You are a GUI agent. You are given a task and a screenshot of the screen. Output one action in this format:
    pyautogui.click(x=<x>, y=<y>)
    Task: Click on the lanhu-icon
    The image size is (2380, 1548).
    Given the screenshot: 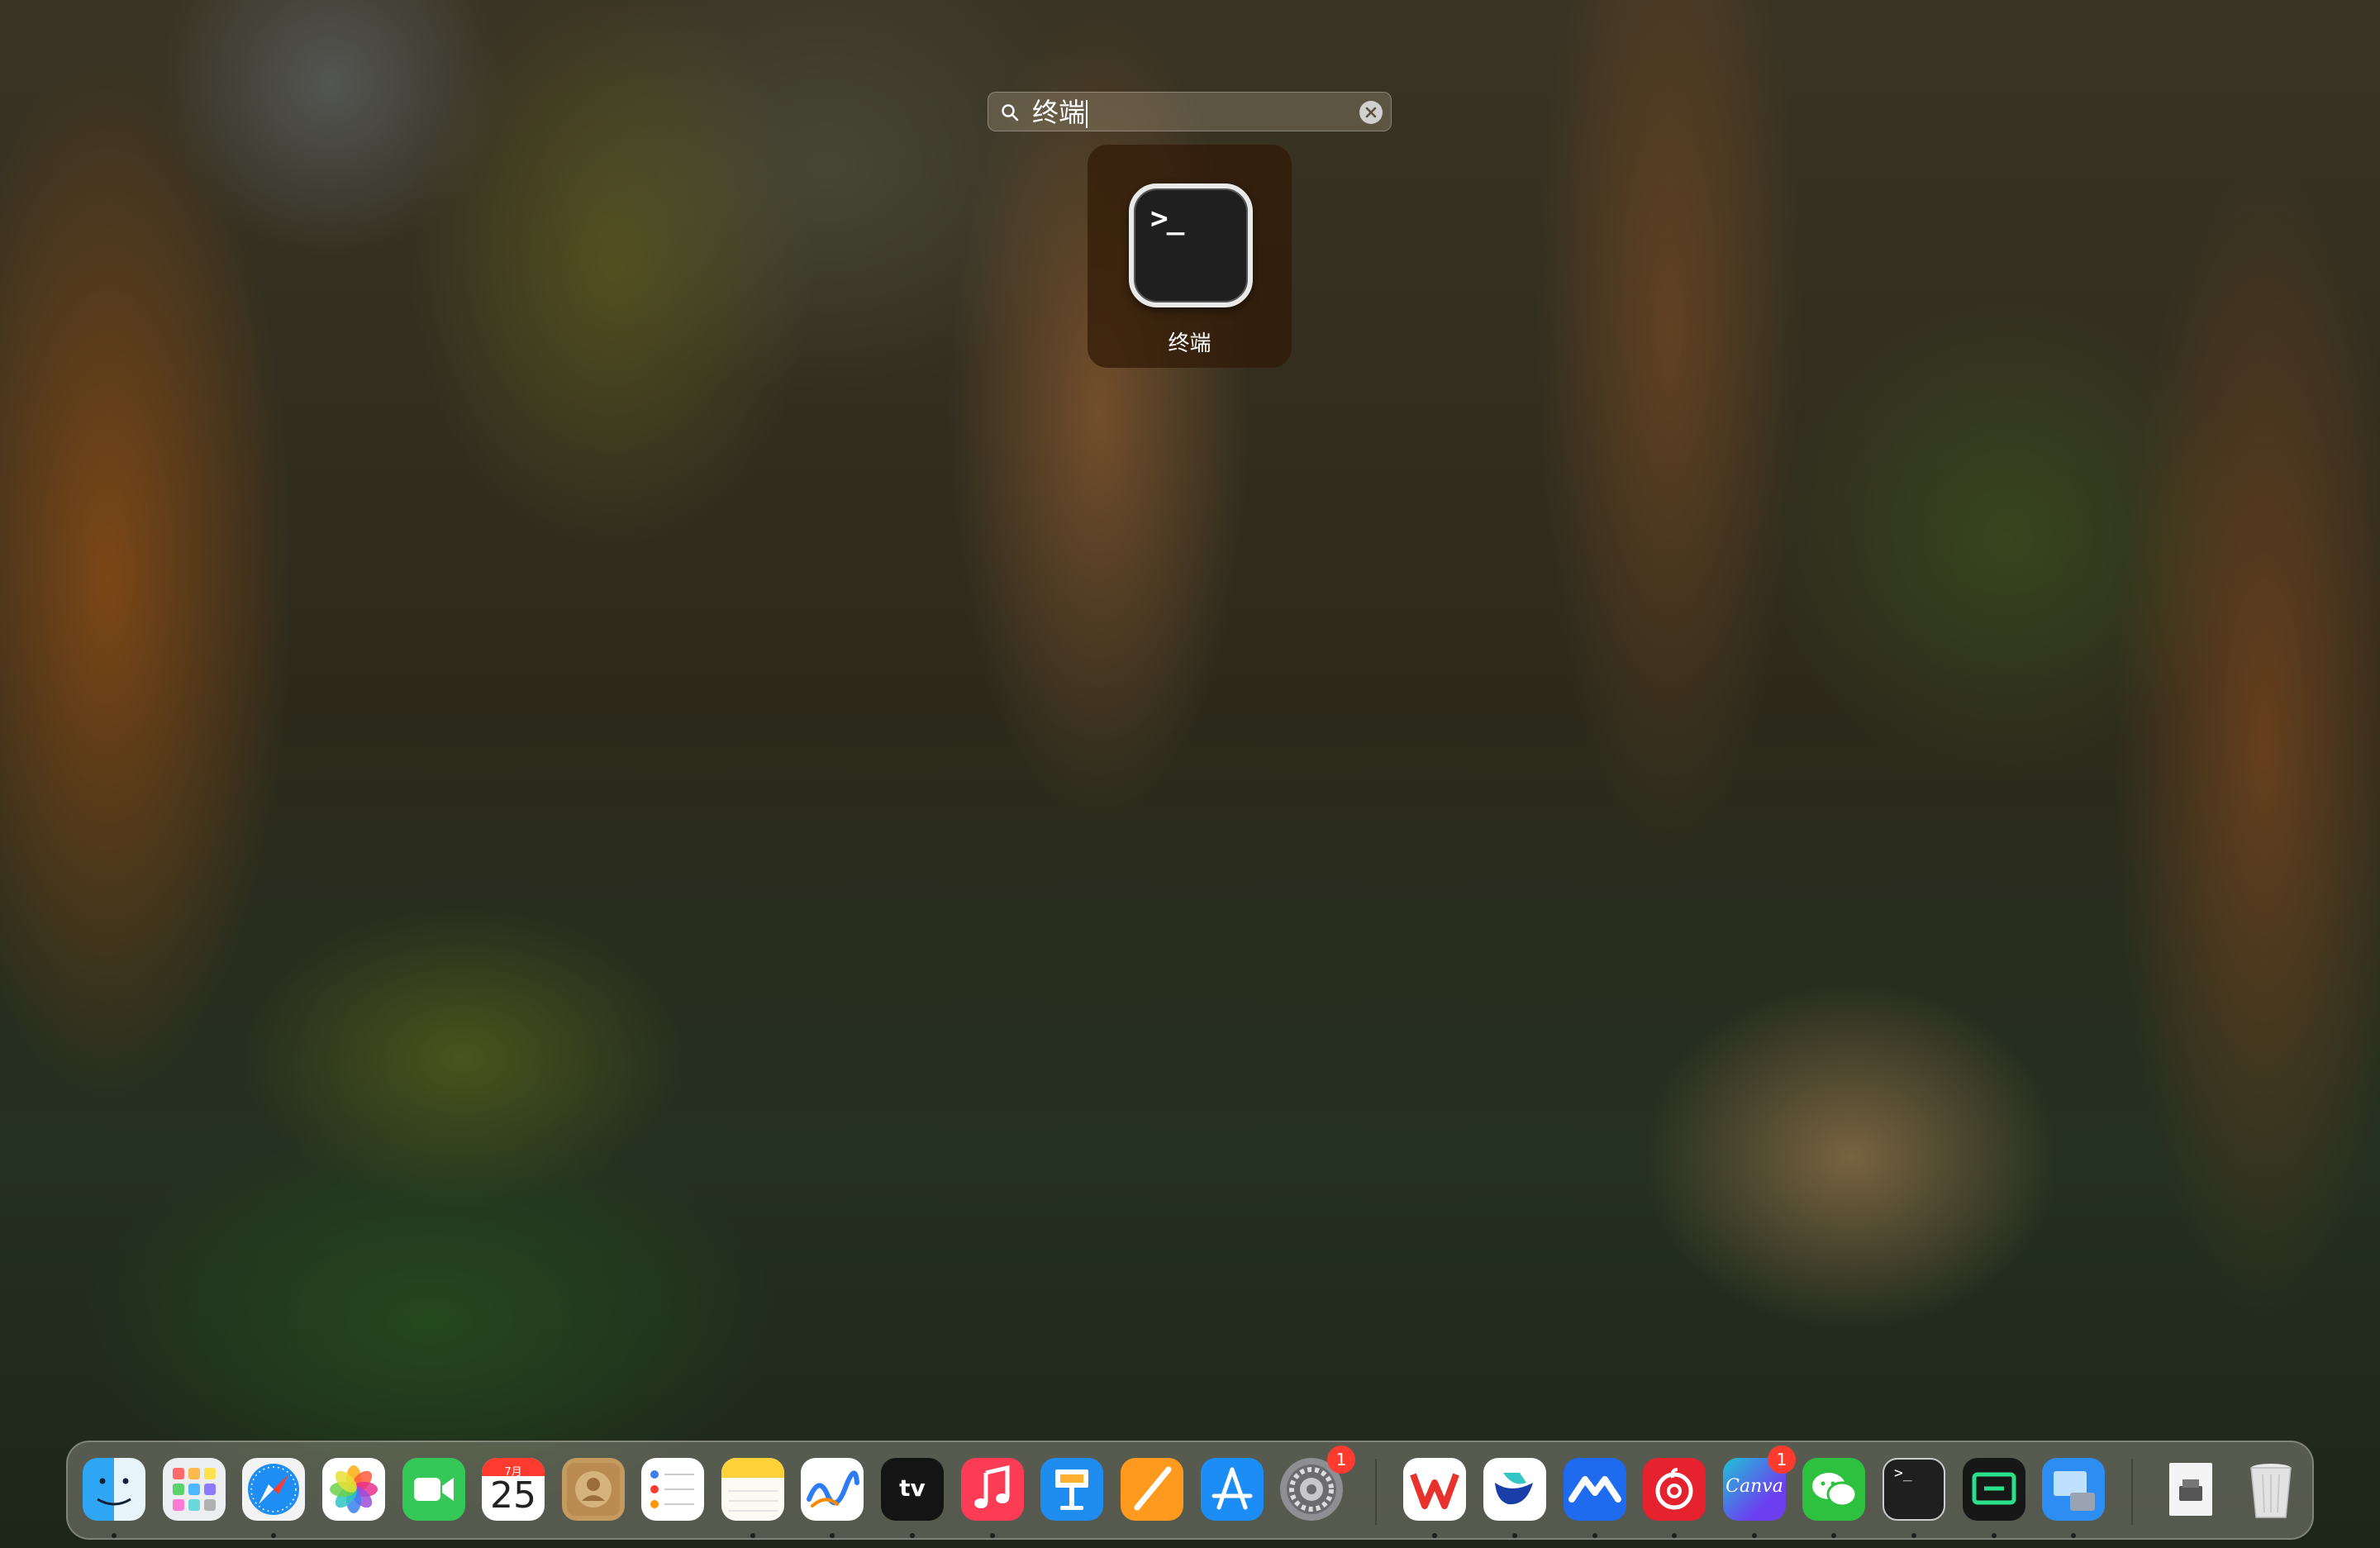 What is the action you would take?
    pyautogui.click(x=1594, y=1489)
    